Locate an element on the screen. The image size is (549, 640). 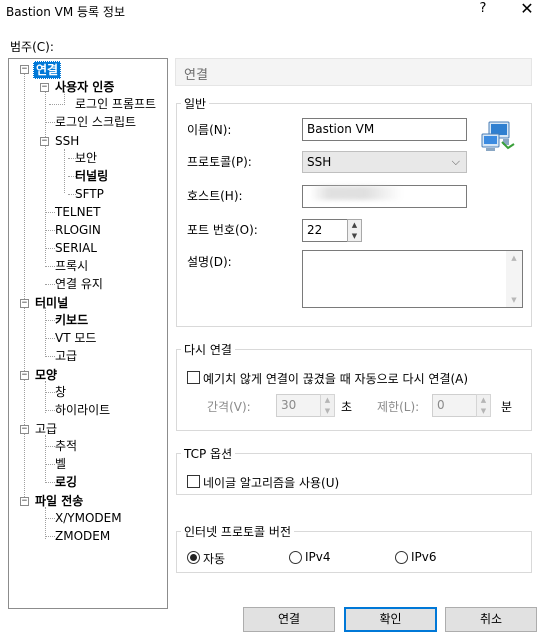
port-label: 포트 번호(O): is located at coordinates (222, 230).